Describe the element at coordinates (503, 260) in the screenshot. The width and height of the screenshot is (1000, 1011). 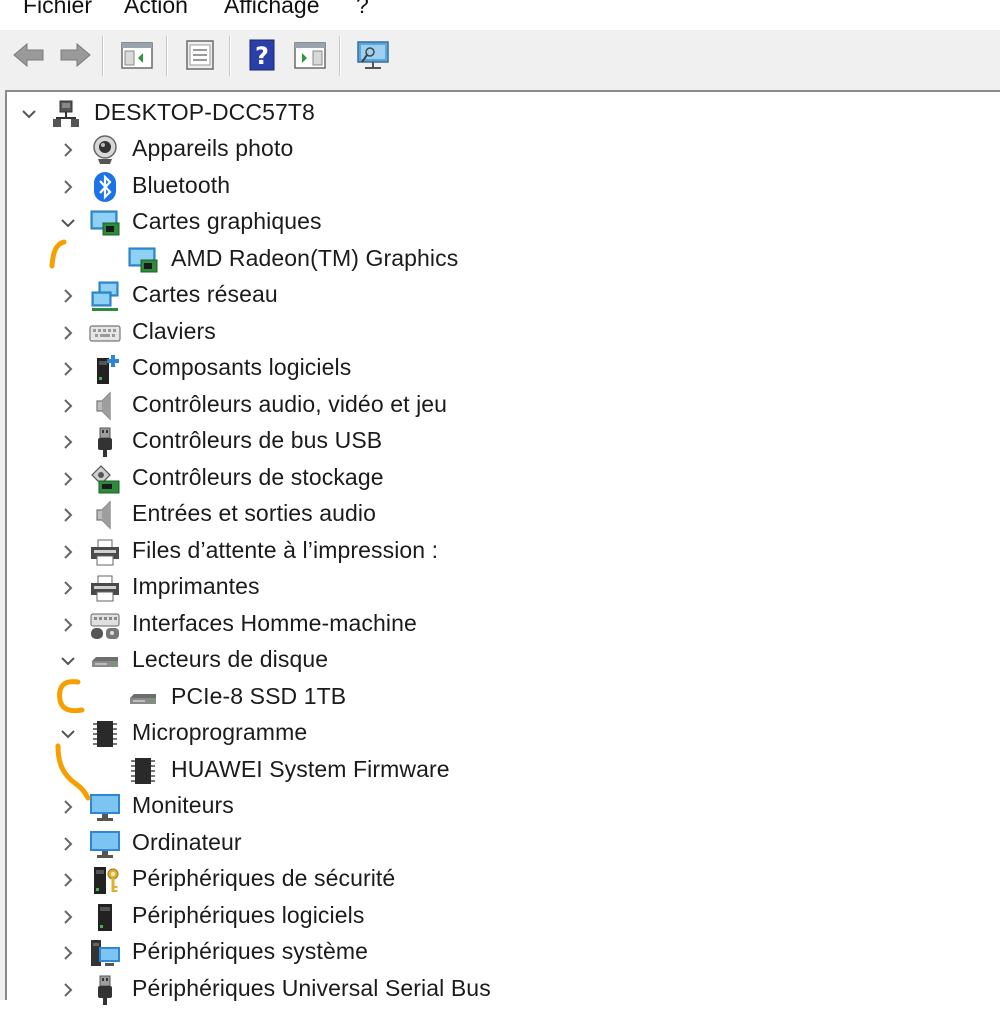
I see `tree-node-amd-radeon: AMD Radeon(TM) Graphics` at that location.